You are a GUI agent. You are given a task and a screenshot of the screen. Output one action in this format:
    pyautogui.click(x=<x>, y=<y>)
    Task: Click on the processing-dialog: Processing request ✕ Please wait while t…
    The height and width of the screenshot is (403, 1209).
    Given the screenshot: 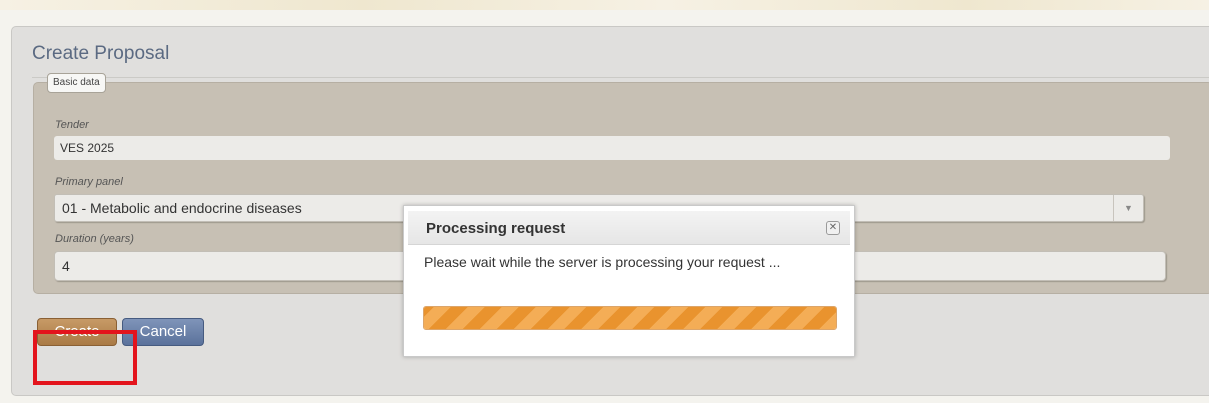 What is the action you would take?
    pyautogui.click(x=629, y=281)
    